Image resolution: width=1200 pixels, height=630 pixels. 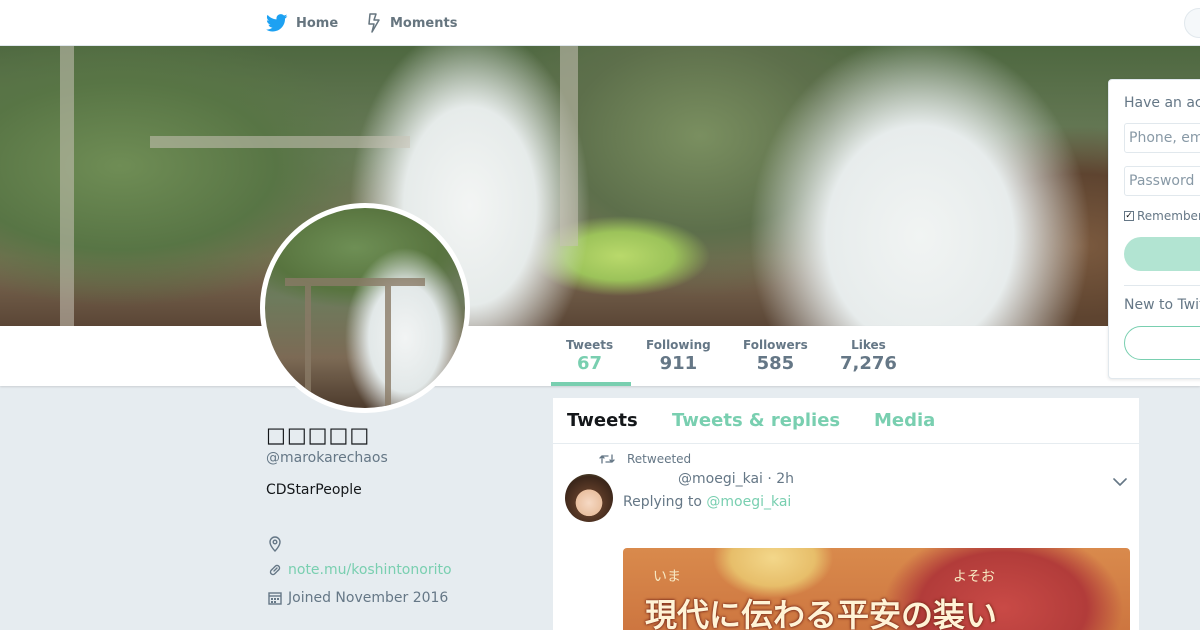 I want to click on stat-label: Following, so click(x=678, y=345).